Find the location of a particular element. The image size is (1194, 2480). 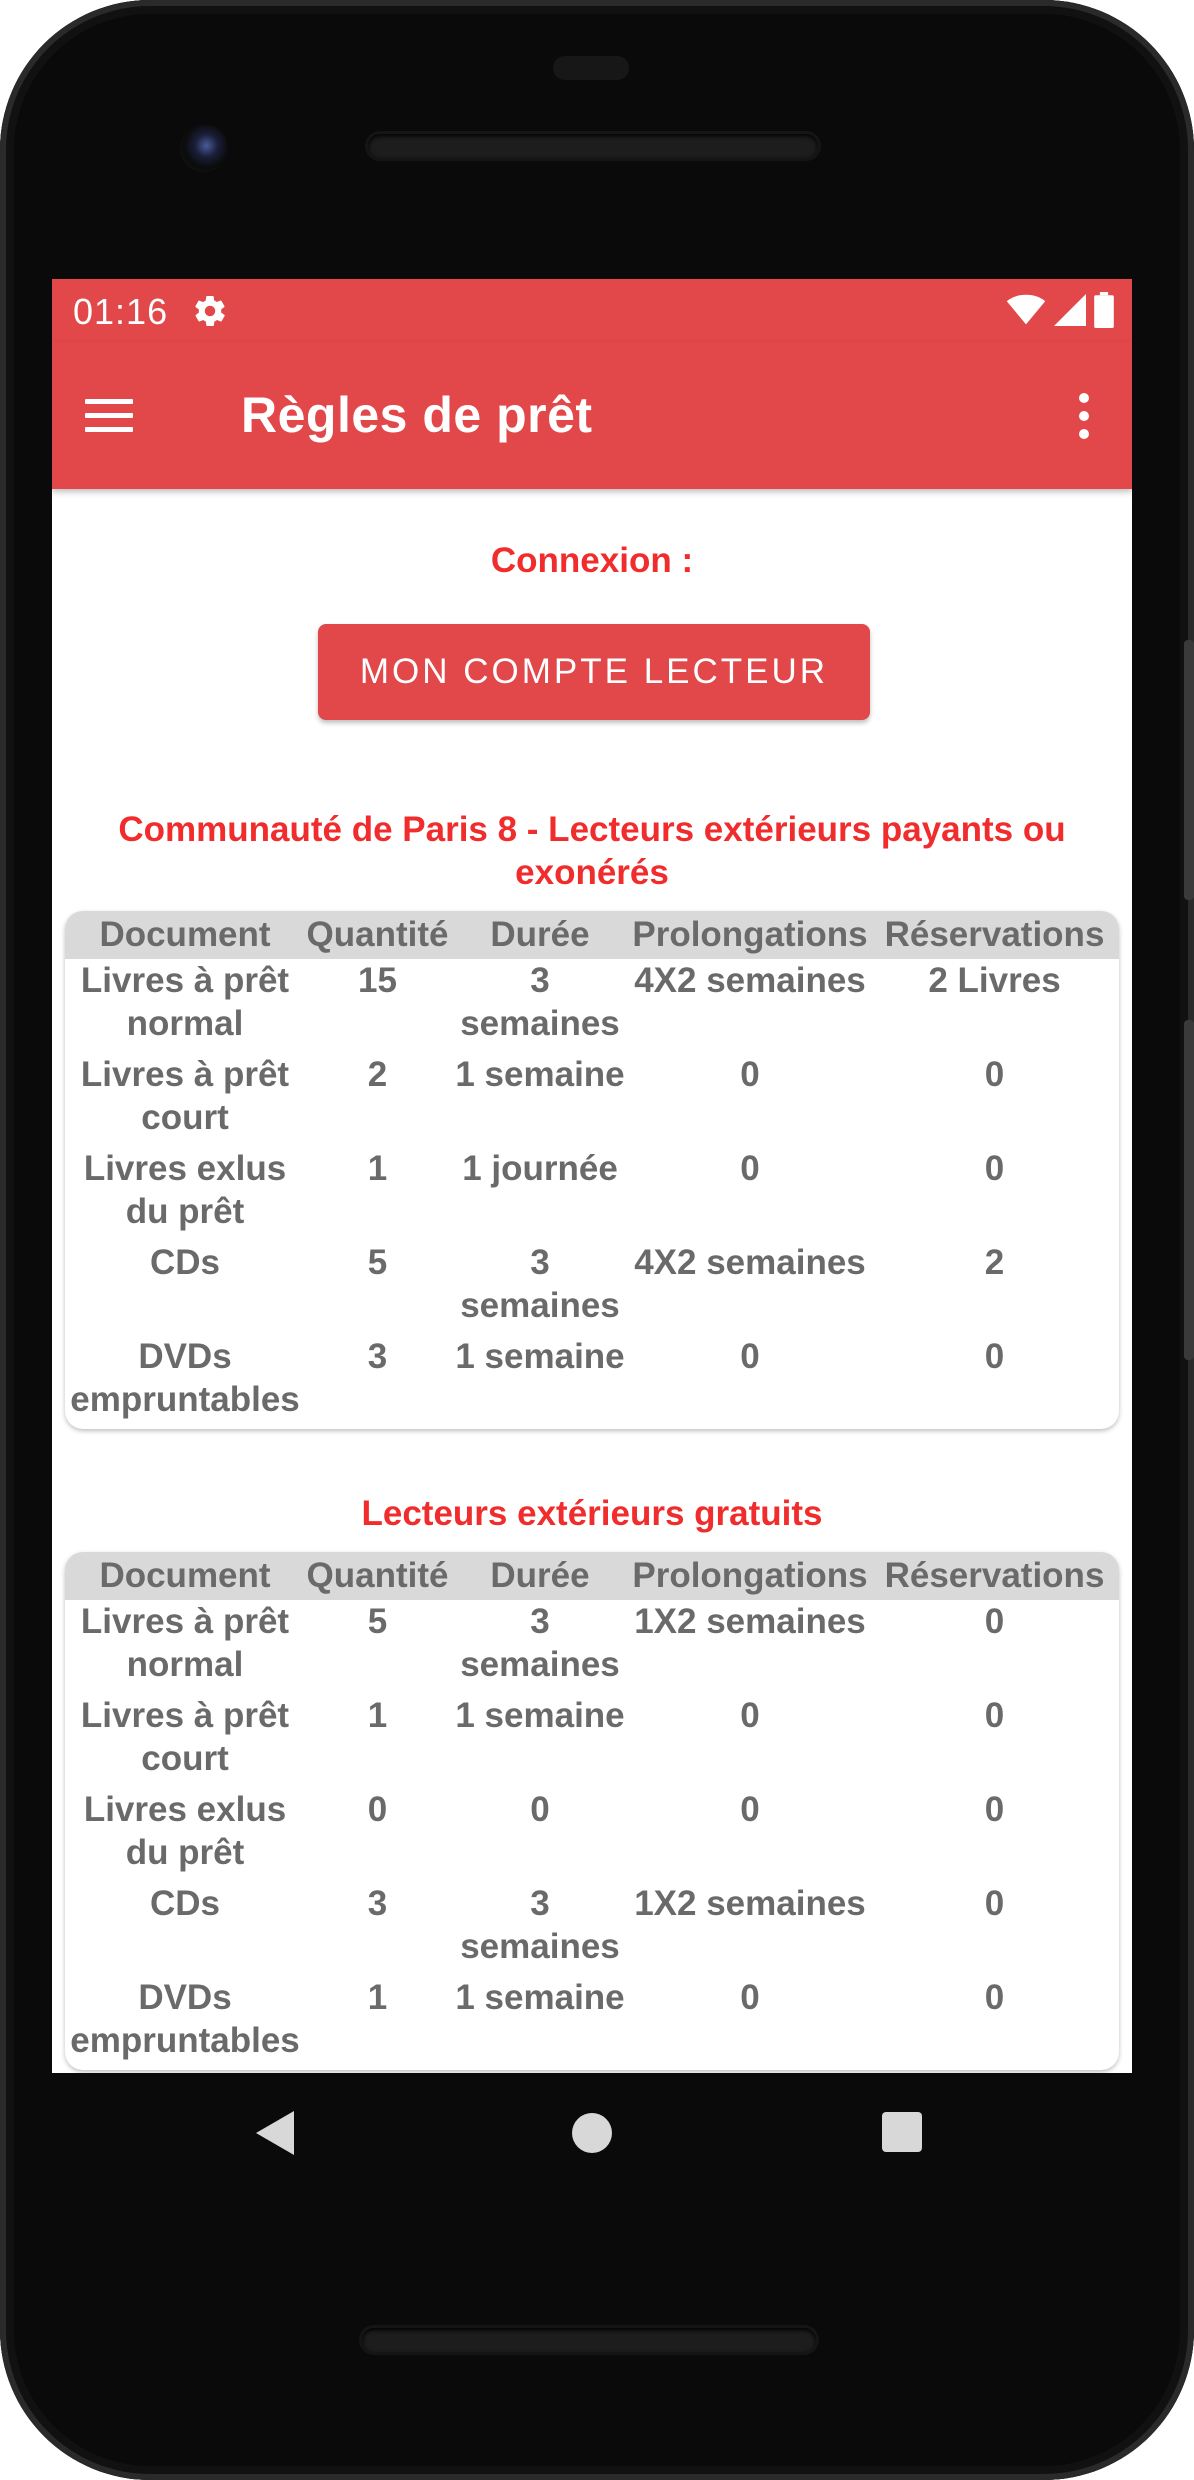

cell-quantite: 0 is located at coordinates (377, 1809).